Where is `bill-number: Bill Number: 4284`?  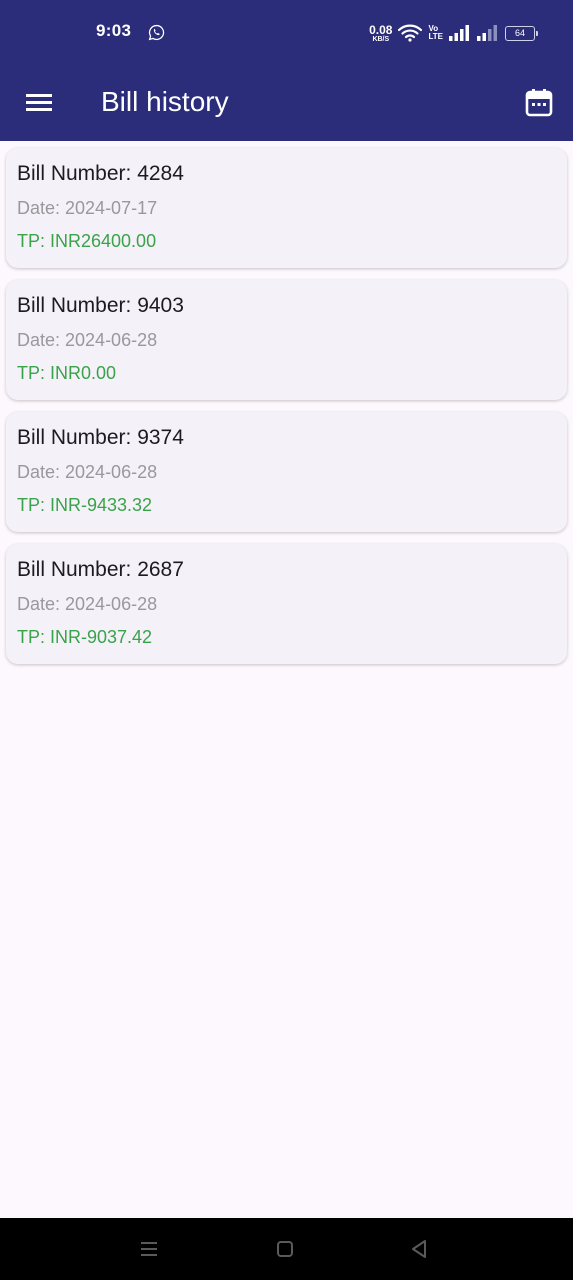
bill-number: Bill Number: 4284 is located at coordinates (100, 173).